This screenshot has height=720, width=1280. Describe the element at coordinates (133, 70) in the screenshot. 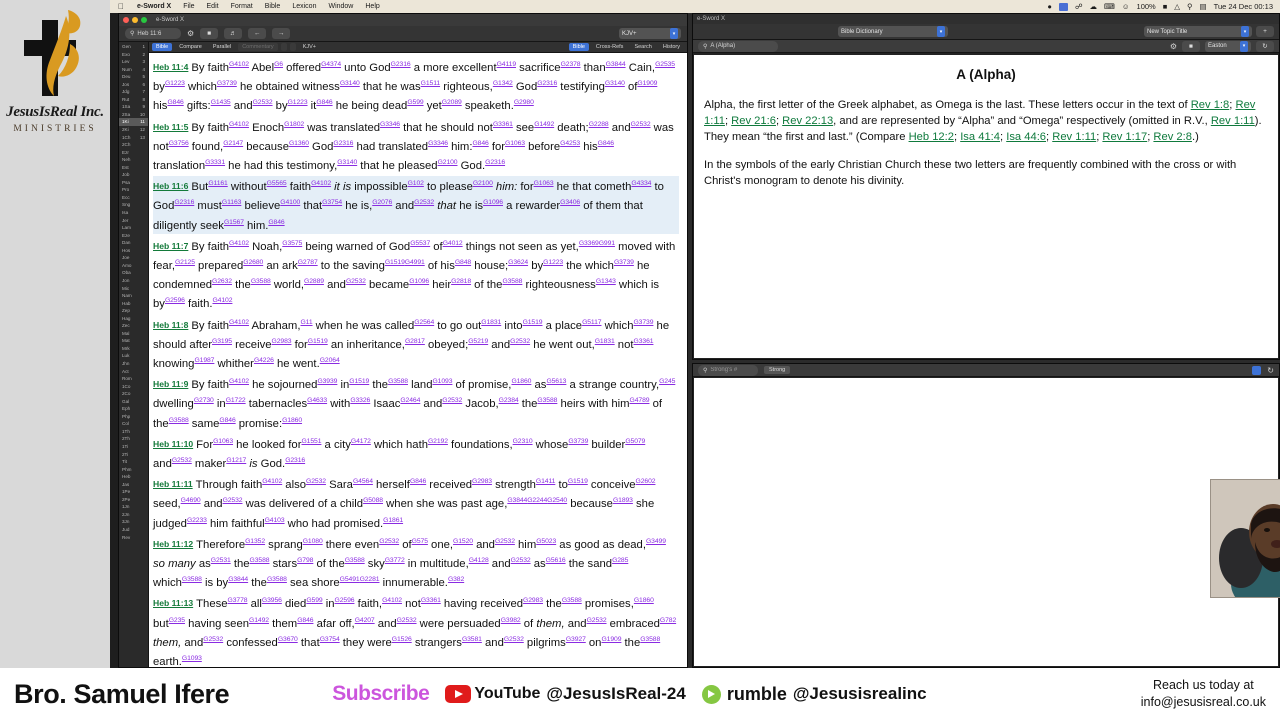

I see `book-item: Num 4` at that location.